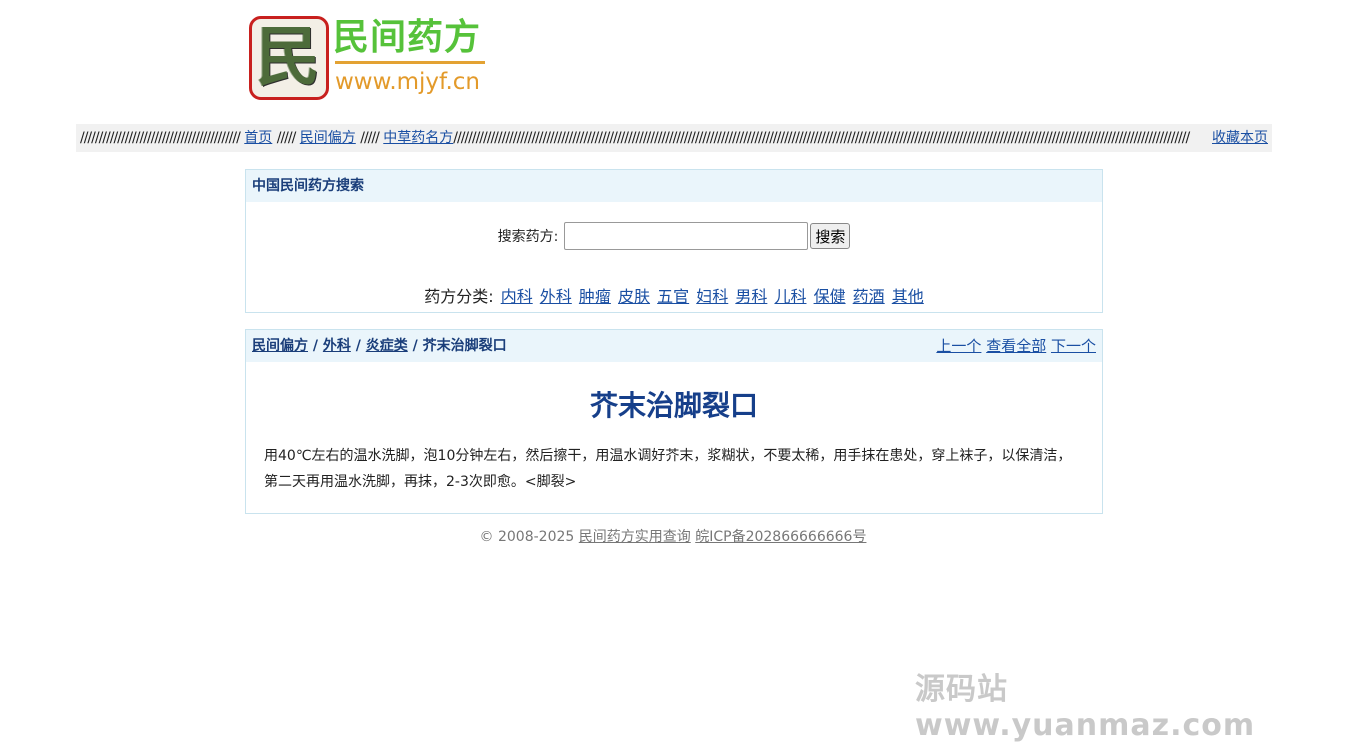  I want to click on search-input, so click(686, 236).